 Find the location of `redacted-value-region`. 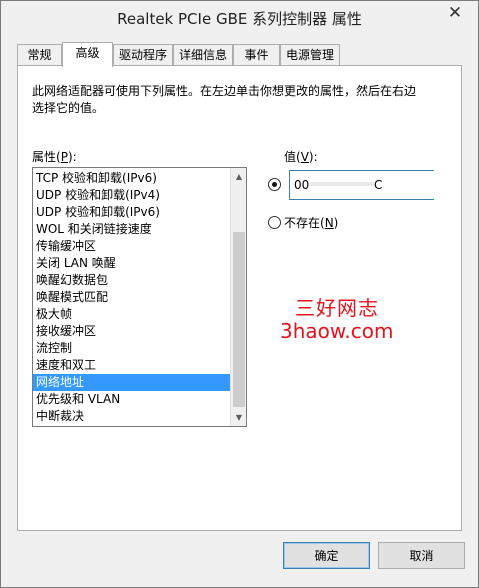

redacted-value-region is located at coordinates (342, 184).